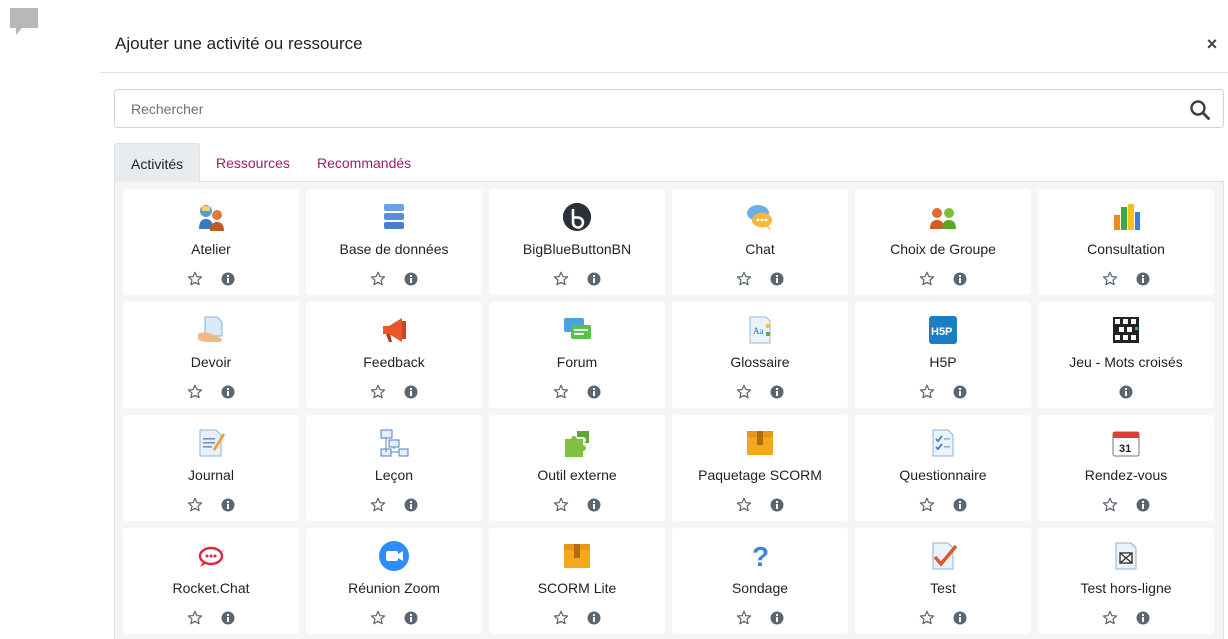 Image resolution: width=1228 pixels, height=639 pixels. I want to click on activity-label: Paquetage SCORM, so click(760, 475).